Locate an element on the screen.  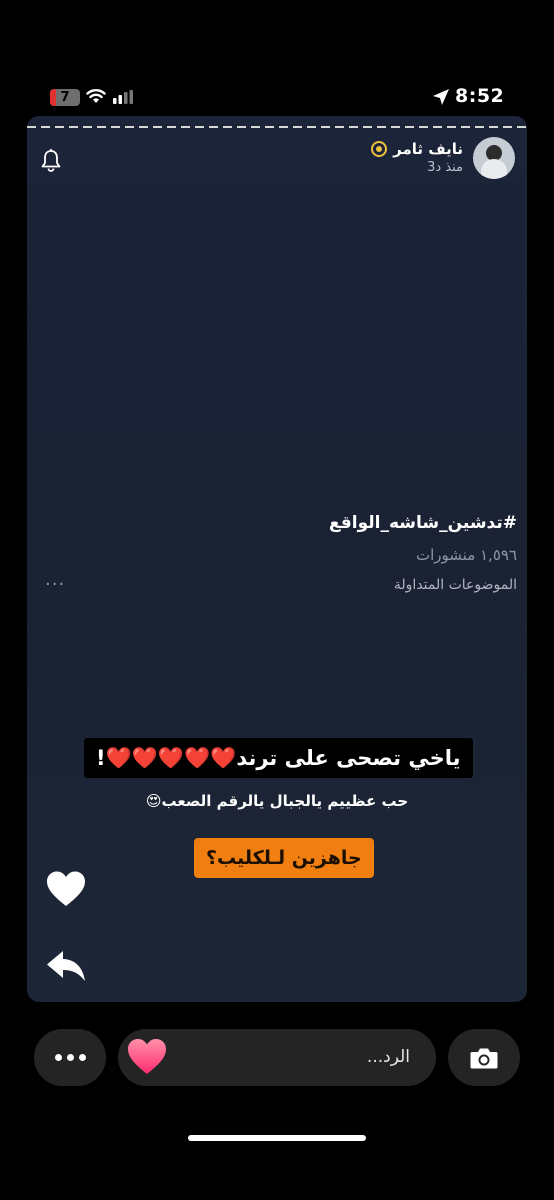
signal-icon is located at coordinates (123, 97).